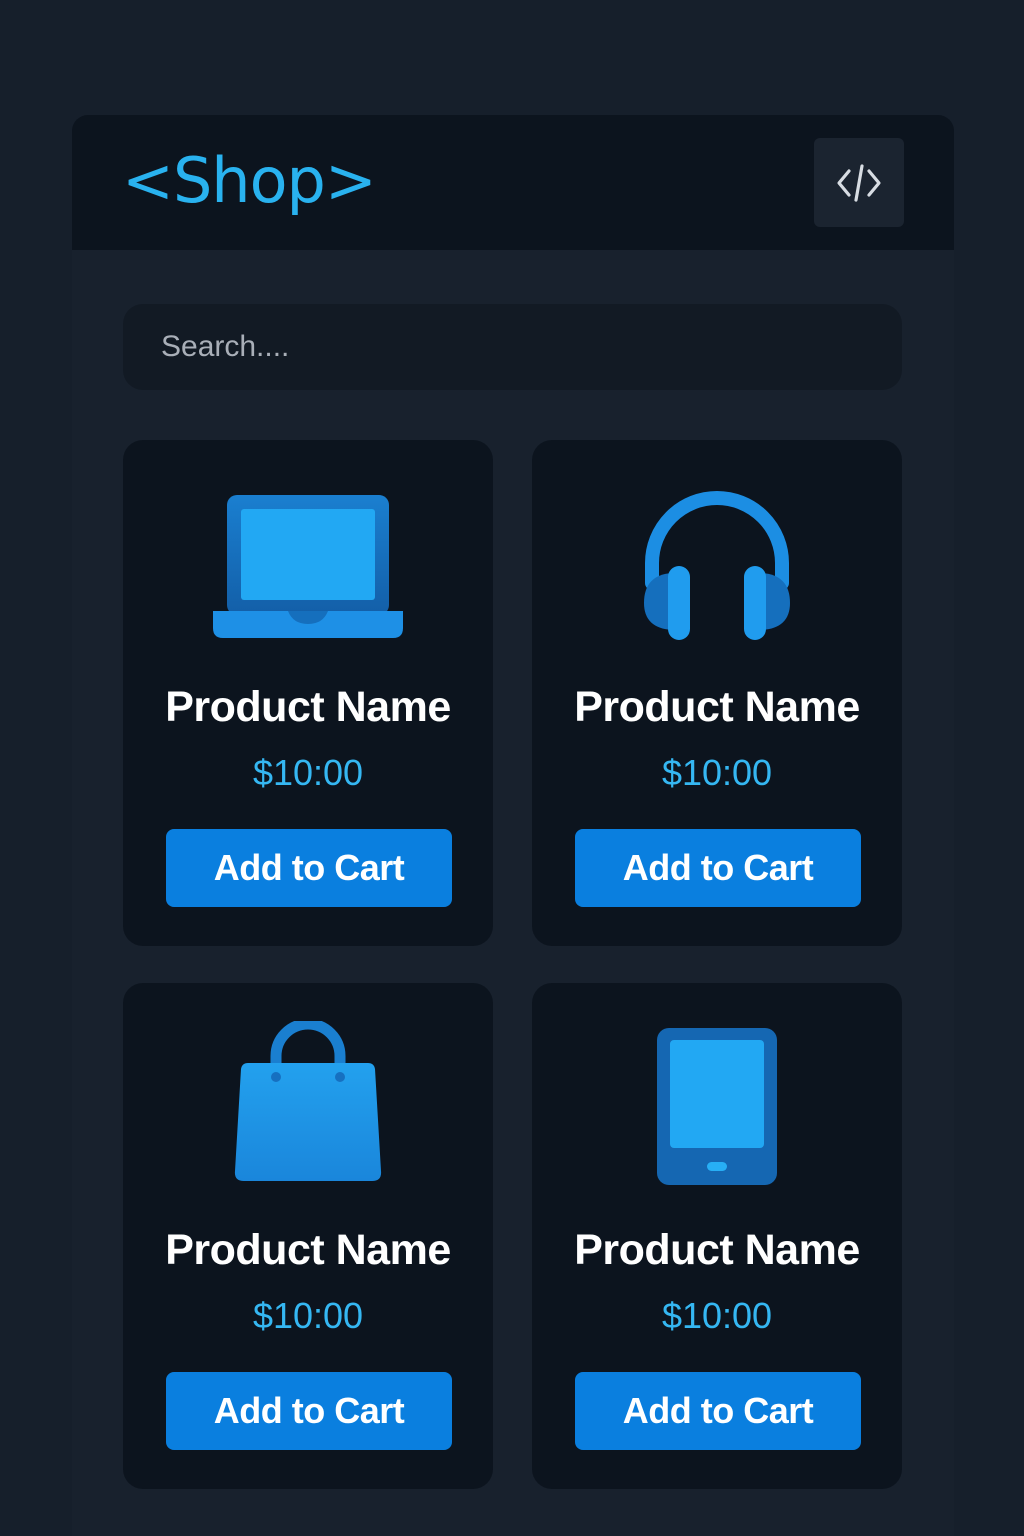 The image size is (1024, 1536). I want to click on laptop-icon, so click(308, 566).